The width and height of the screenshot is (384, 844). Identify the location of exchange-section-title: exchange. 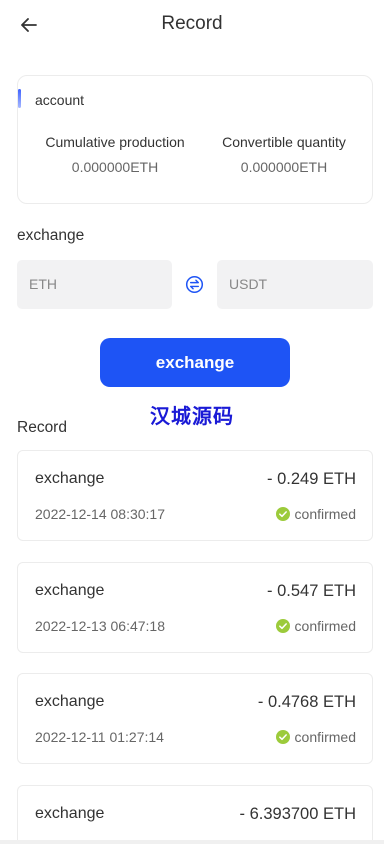
(51, 235).